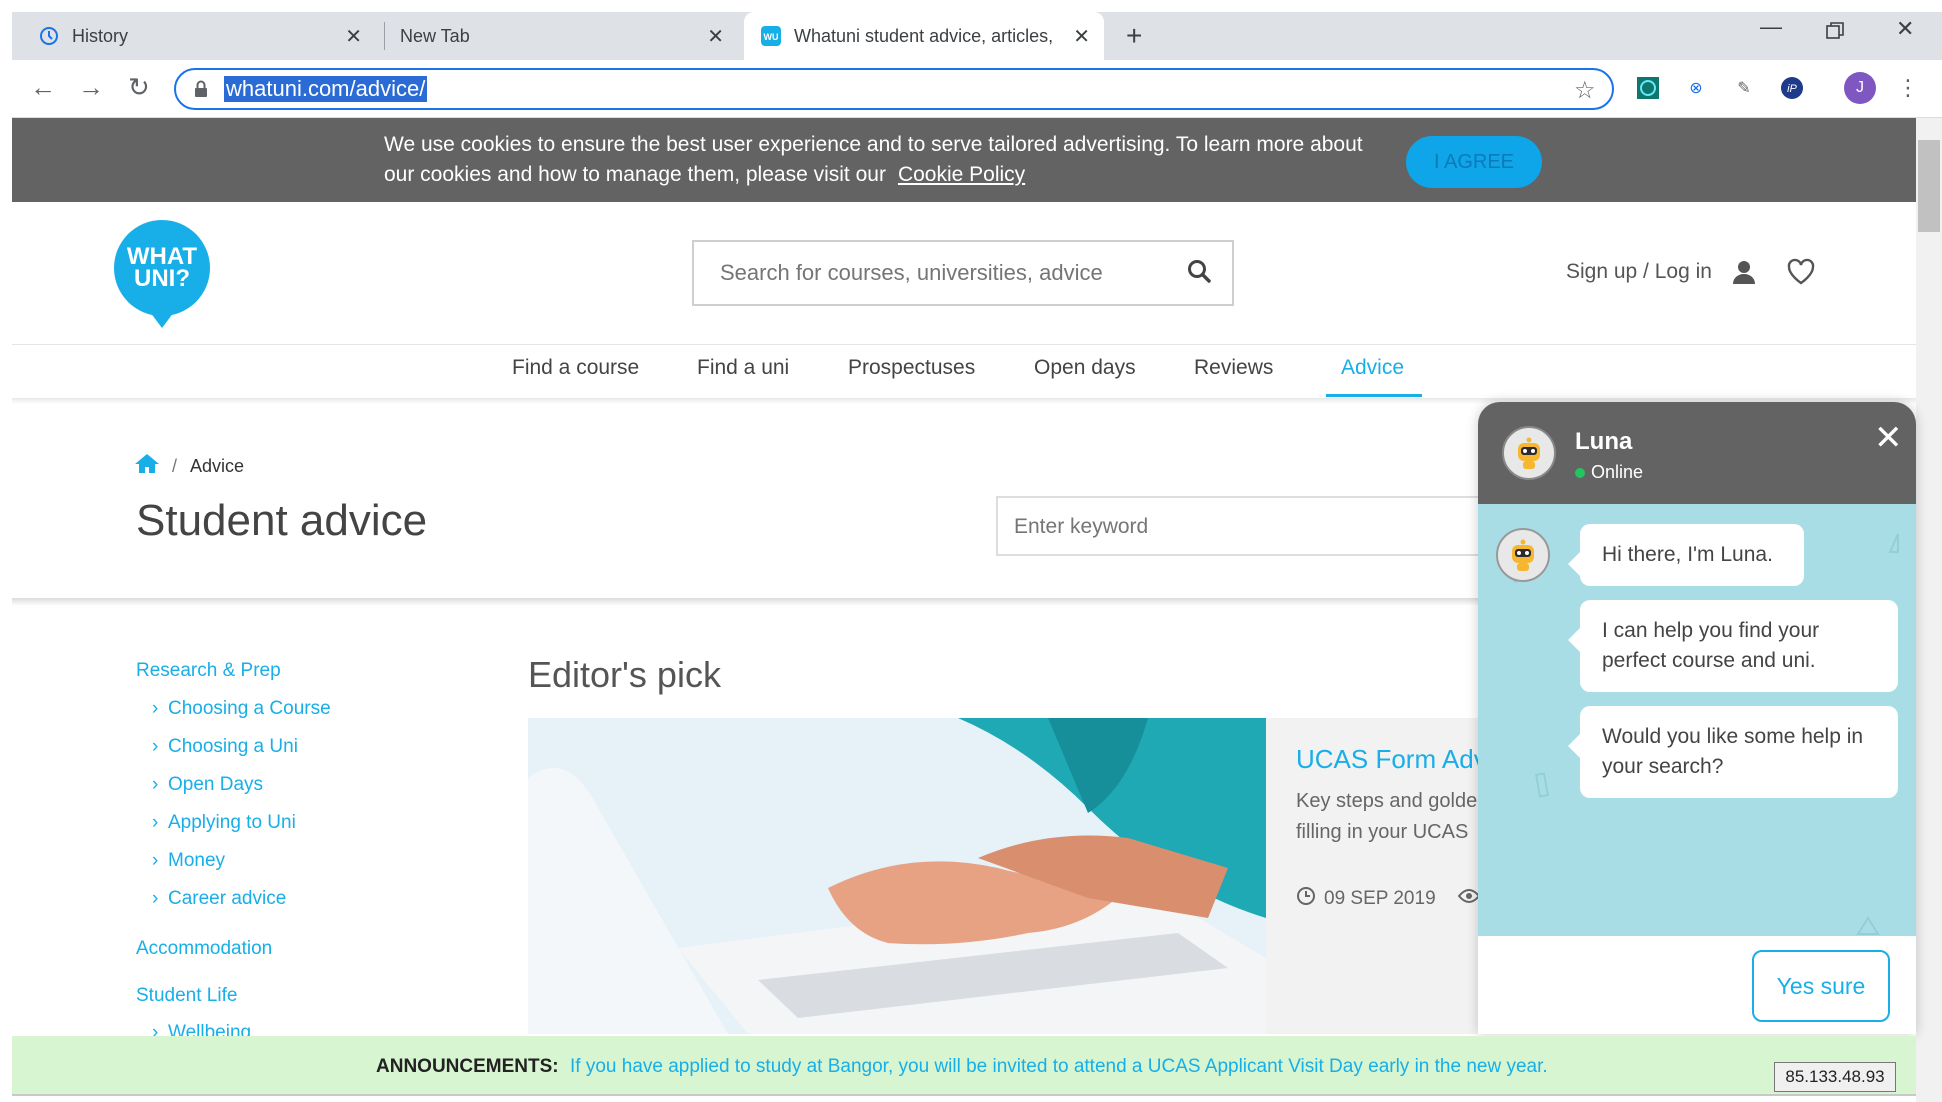 The width and height of the screenshot is (1942, 1102). I want to click on tab-new-tab: New Tab ✕, so click(569, 36).